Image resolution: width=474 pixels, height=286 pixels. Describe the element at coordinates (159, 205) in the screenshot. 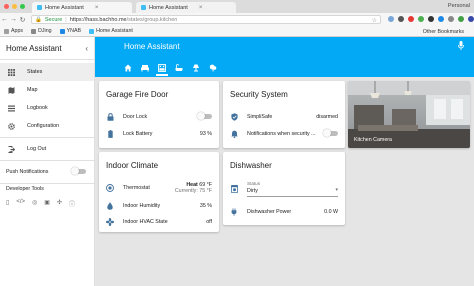

I see `indoor-humidity-row: Indoor Humidity 35 %` at that location.